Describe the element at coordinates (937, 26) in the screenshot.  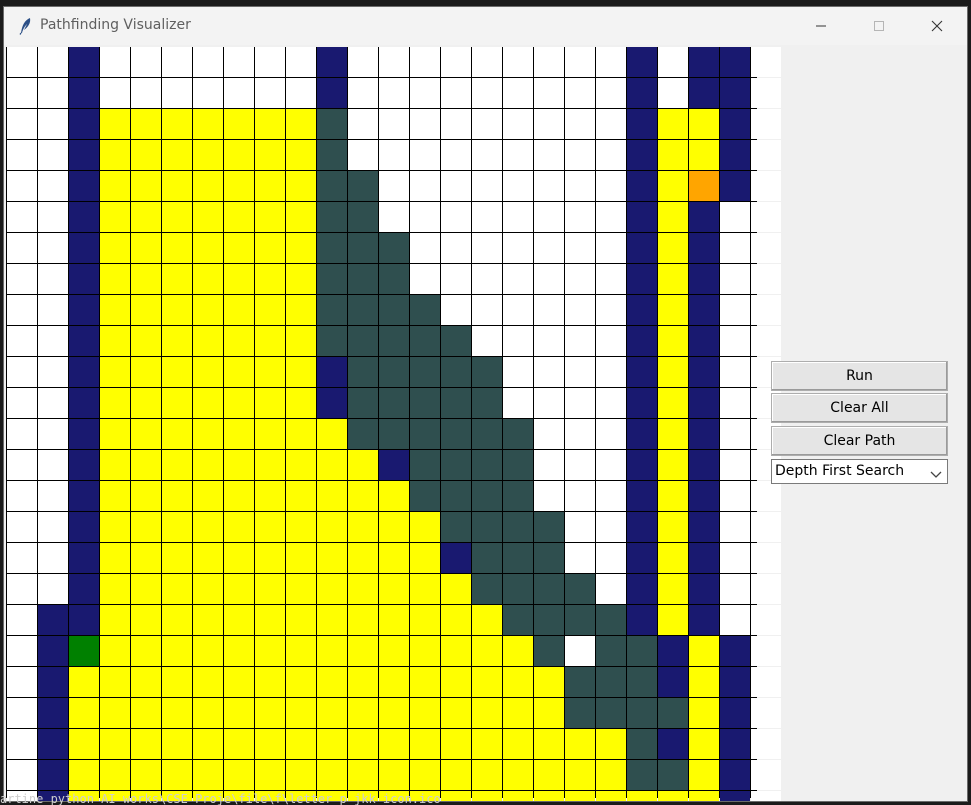
I see `close-button` at that location.